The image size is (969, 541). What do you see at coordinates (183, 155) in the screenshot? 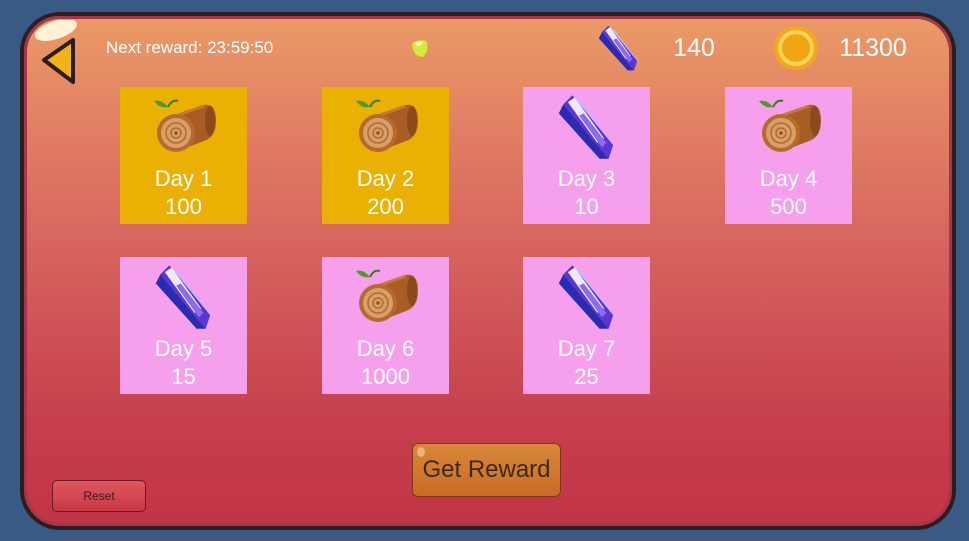
I see `reward-card-day-1: Day 1 100` at bounding box center [183, 155].